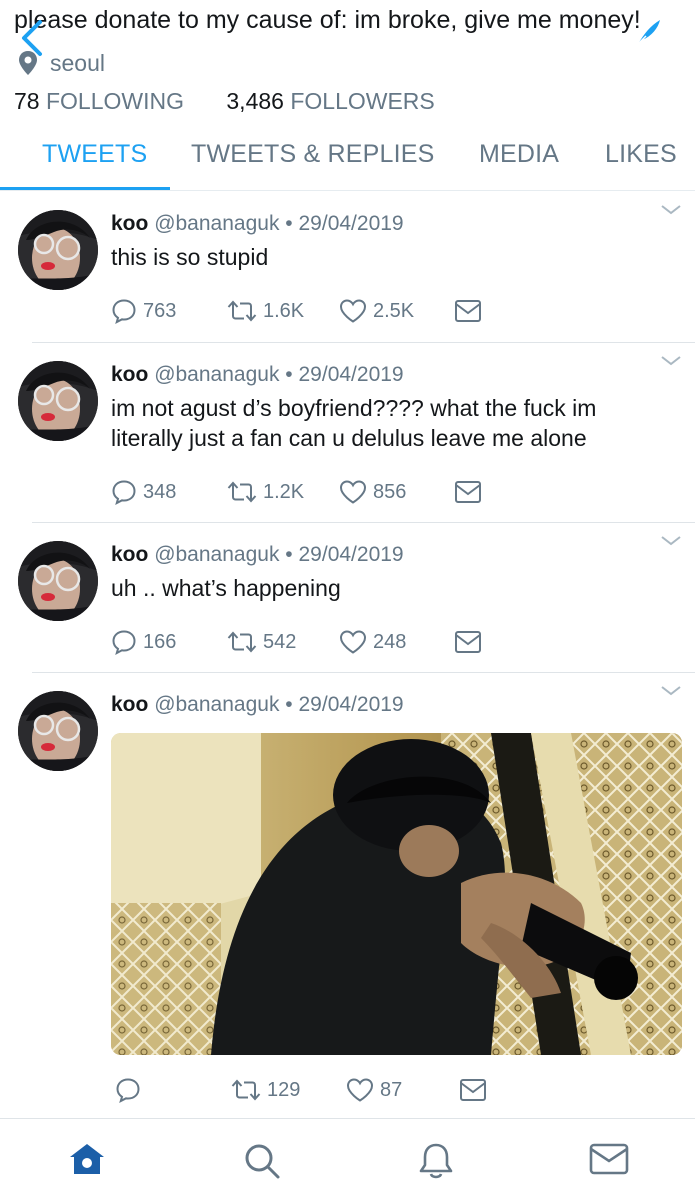 The image size is (695, 1200). Describe the element at coordinates (609, 1159) in the screenshot. I see `messages-icon` at that location.